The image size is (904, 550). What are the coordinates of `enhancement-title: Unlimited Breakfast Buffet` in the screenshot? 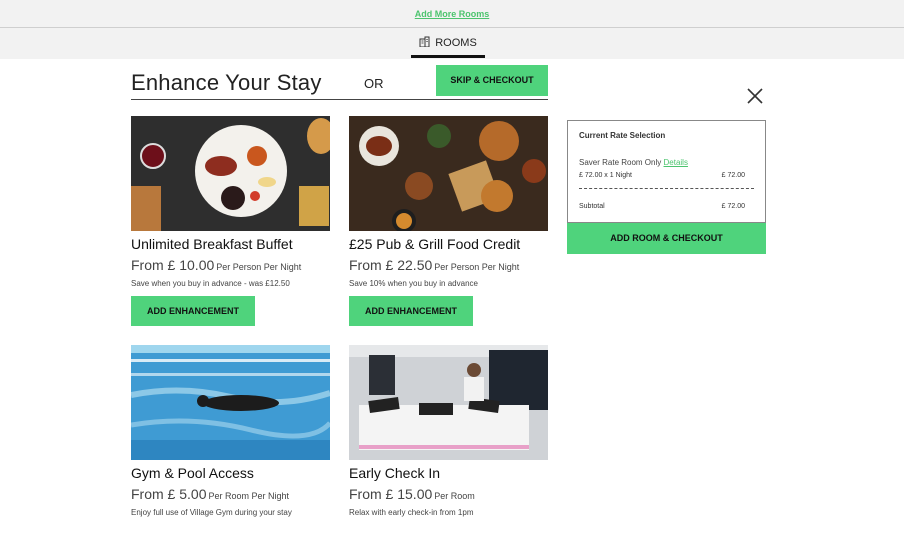 It's located at (212, 244).